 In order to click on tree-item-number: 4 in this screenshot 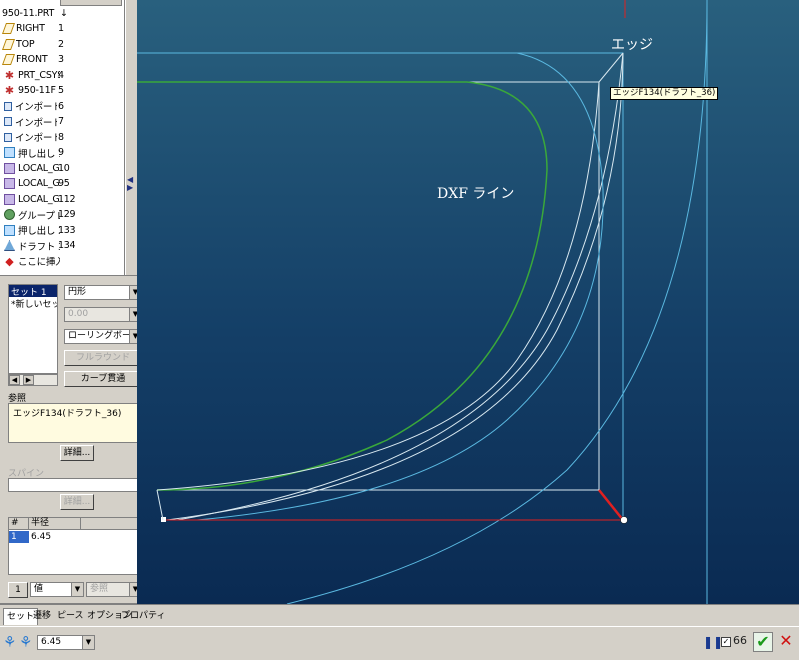, I will do `click(61, 75)`.